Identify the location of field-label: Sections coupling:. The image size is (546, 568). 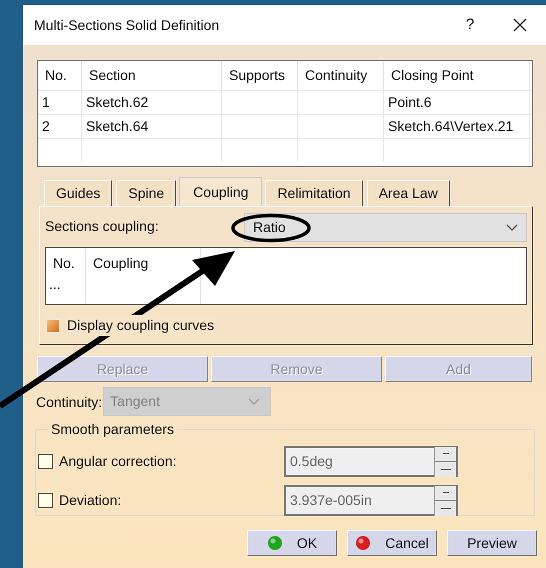
(102, 226).